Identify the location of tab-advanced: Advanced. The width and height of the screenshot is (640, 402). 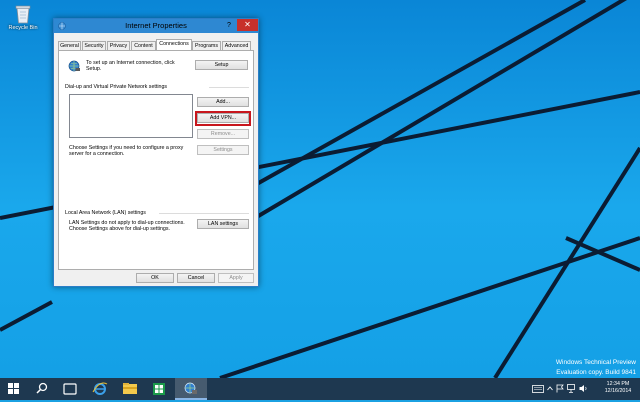
(236, 45).